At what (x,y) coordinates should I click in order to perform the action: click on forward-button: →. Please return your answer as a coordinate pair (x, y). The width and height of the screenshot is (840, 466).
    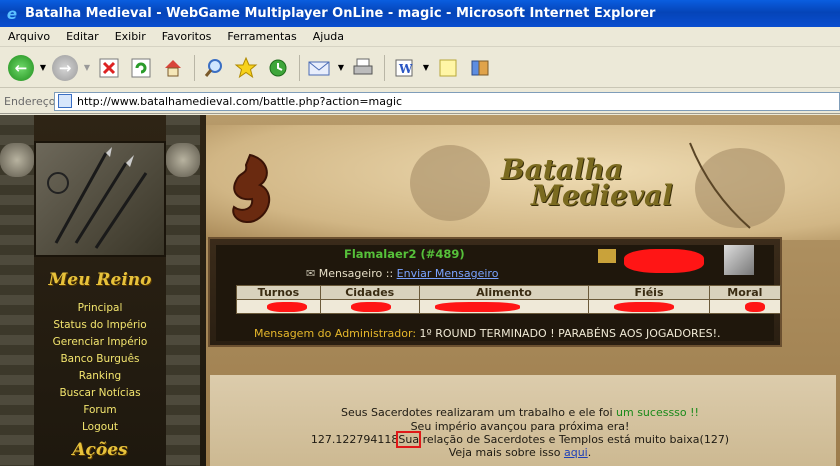
    Looking at the image, I should click on (65, 68).